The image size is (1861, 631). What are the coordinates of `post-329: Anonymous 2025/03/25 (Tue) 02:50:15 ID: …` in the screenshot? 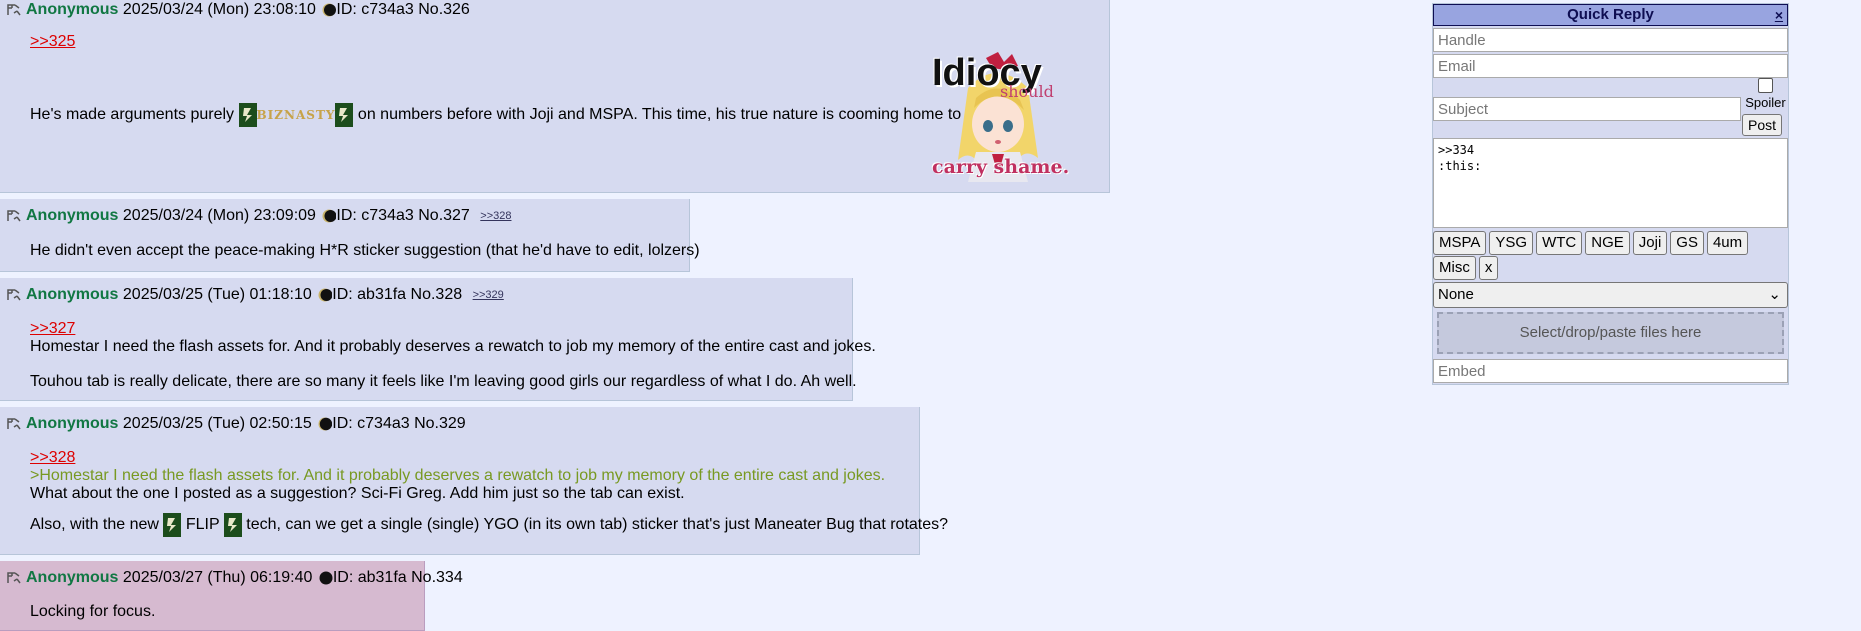 It's located at (474, 481).